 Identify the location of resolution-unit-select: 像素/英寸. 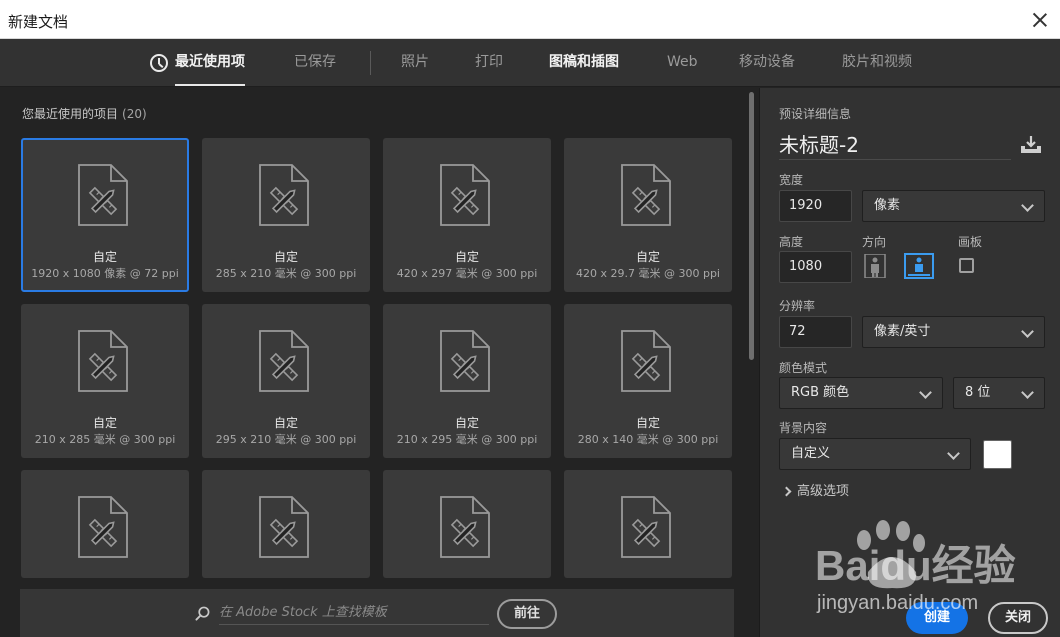
(953, 332).